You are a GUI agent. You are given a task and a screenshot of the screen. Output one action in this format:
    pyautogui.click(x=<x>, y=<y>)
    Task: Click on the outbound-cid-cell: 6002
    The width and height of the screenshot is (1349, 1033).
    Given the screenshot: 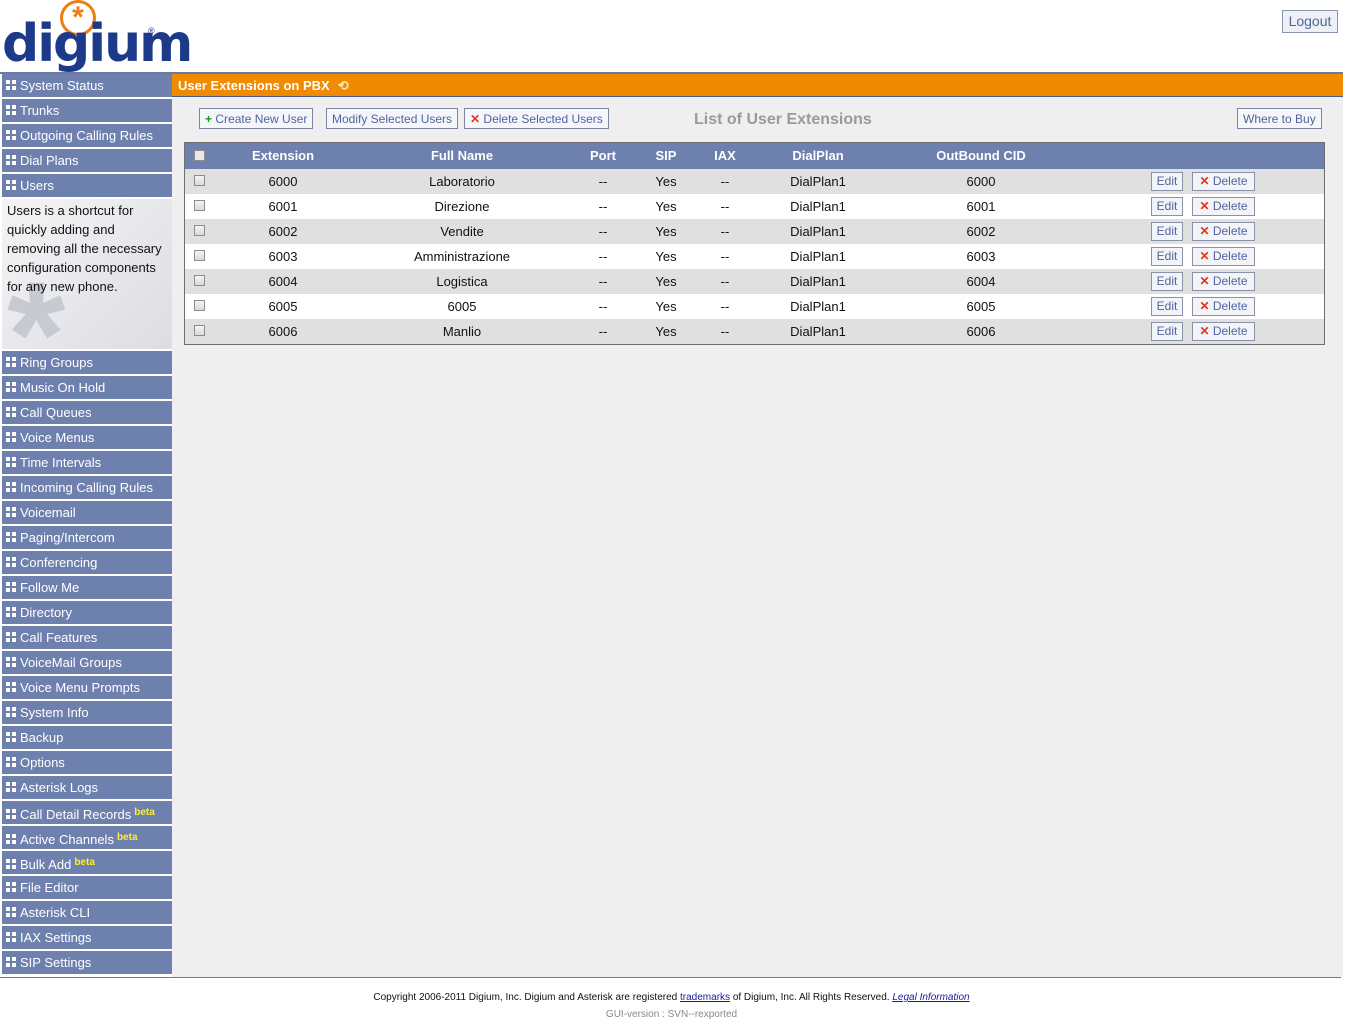 What is the action you would take?
    pyautogui.click(x=981, y=231)
    